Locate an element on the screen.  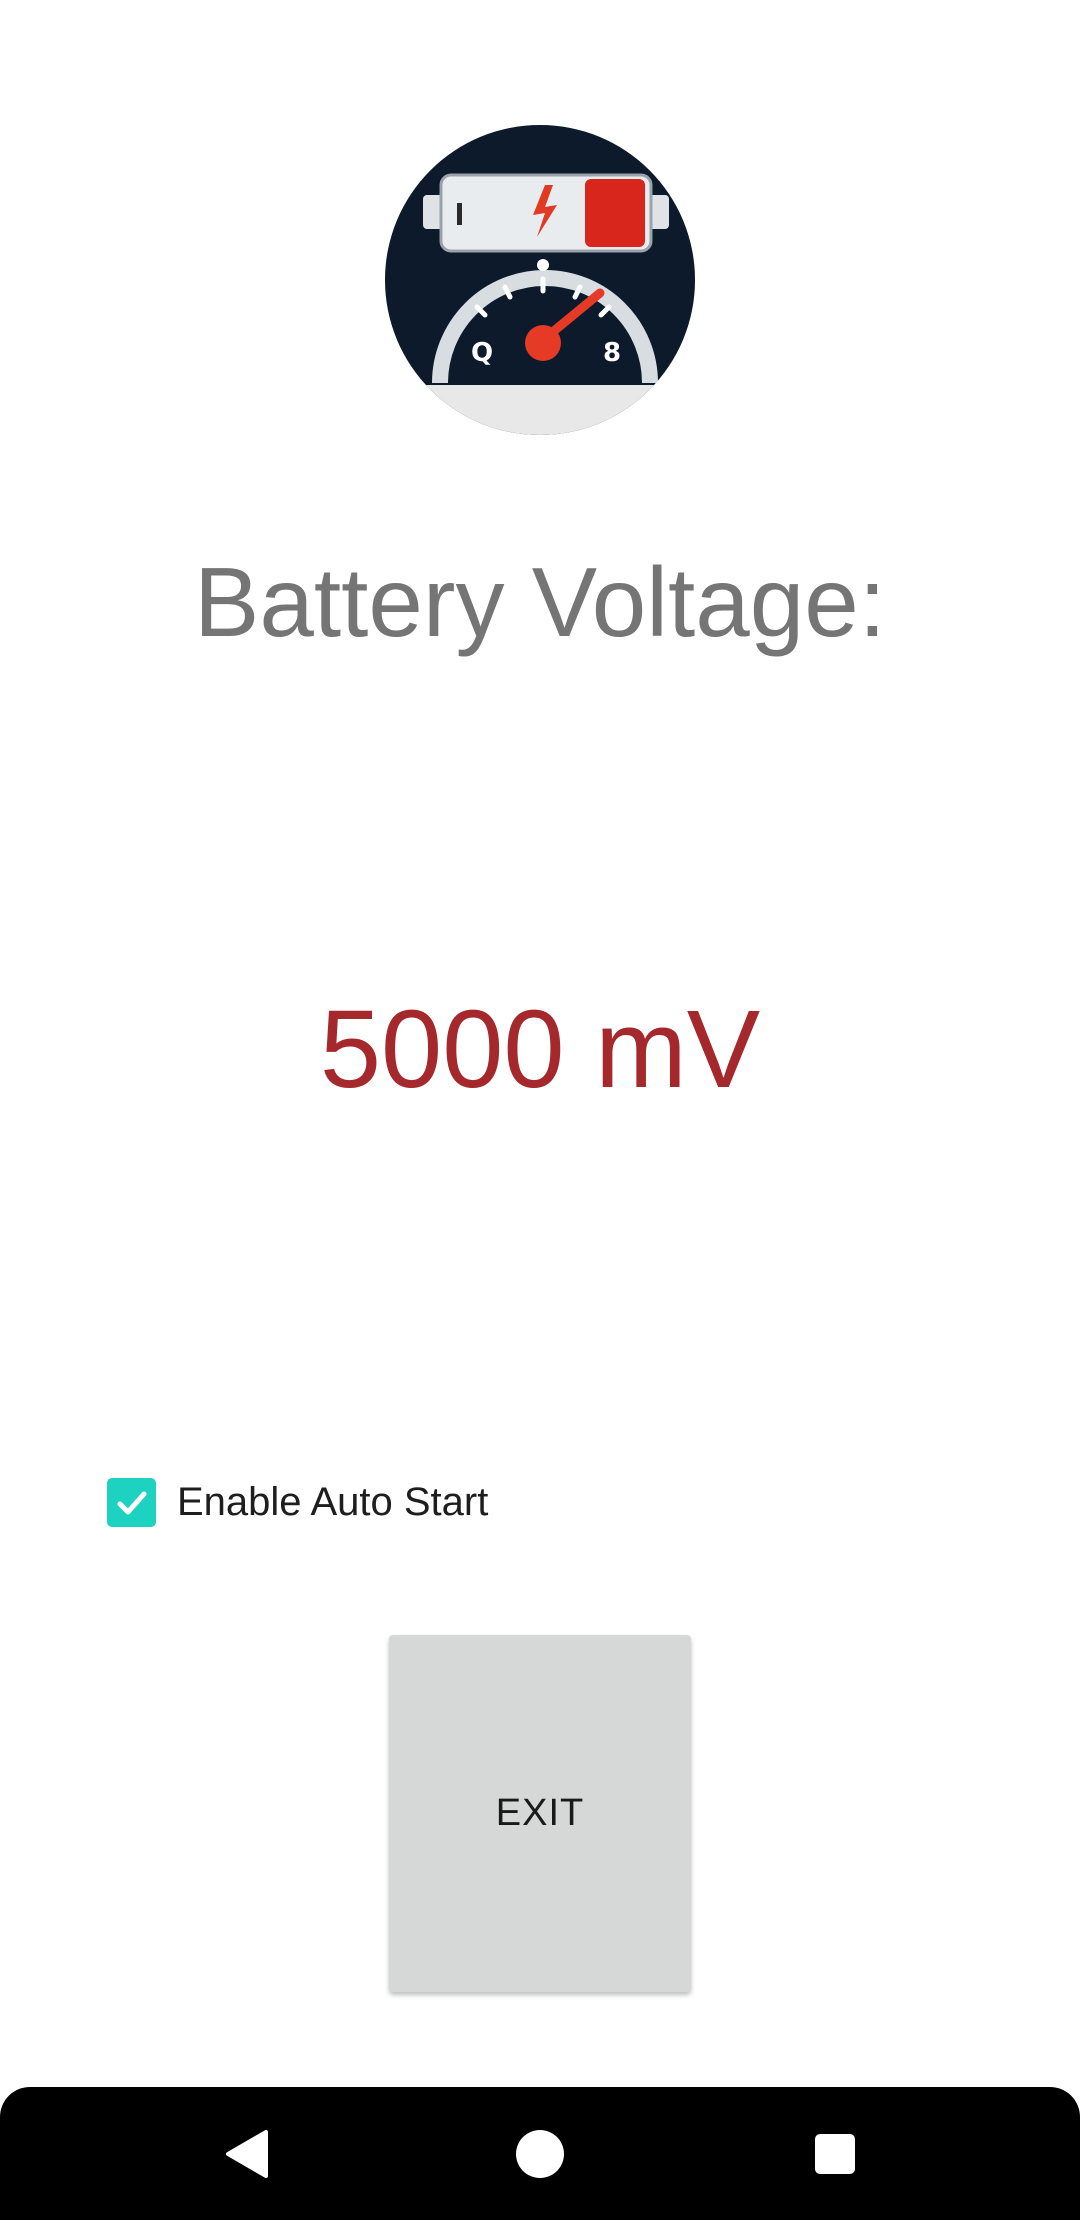
auto-start-label: Enable Auto Start is located at coordinates (333, 1502).